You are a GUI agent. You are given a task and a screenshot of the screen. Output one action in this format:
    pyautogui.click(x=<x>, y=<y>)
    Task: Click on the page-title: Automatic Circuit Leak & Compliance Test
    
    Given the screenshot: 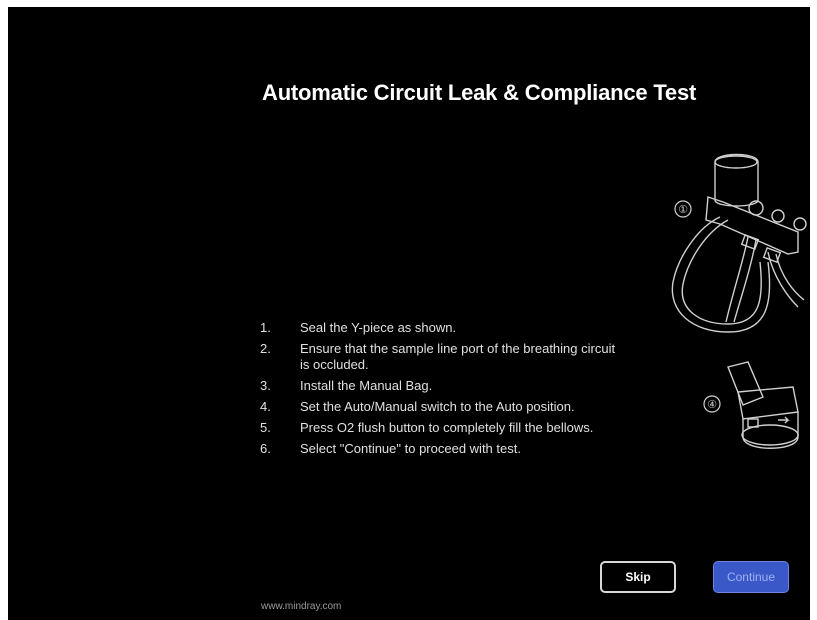 What is the action you would take?
    pyautogui.click(x=479, y=92)
    